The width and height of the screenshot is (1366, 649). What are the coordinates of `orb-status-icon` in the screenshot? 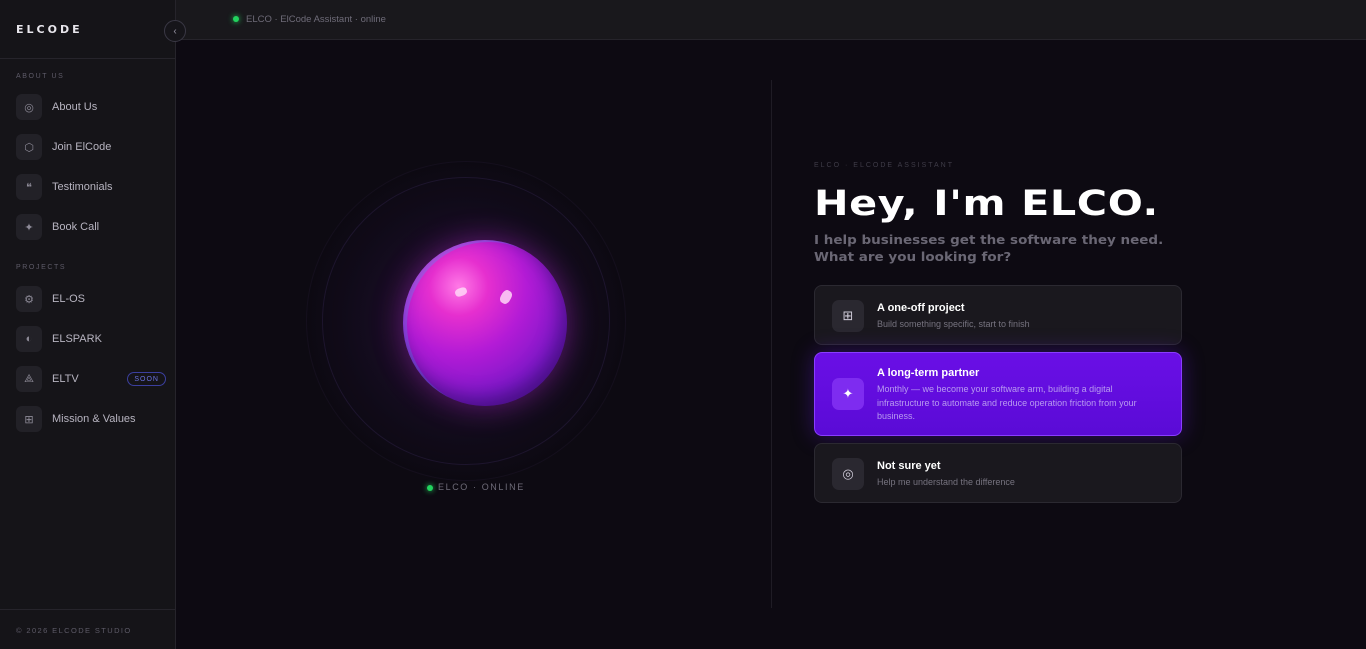 It's located at (430, 488).